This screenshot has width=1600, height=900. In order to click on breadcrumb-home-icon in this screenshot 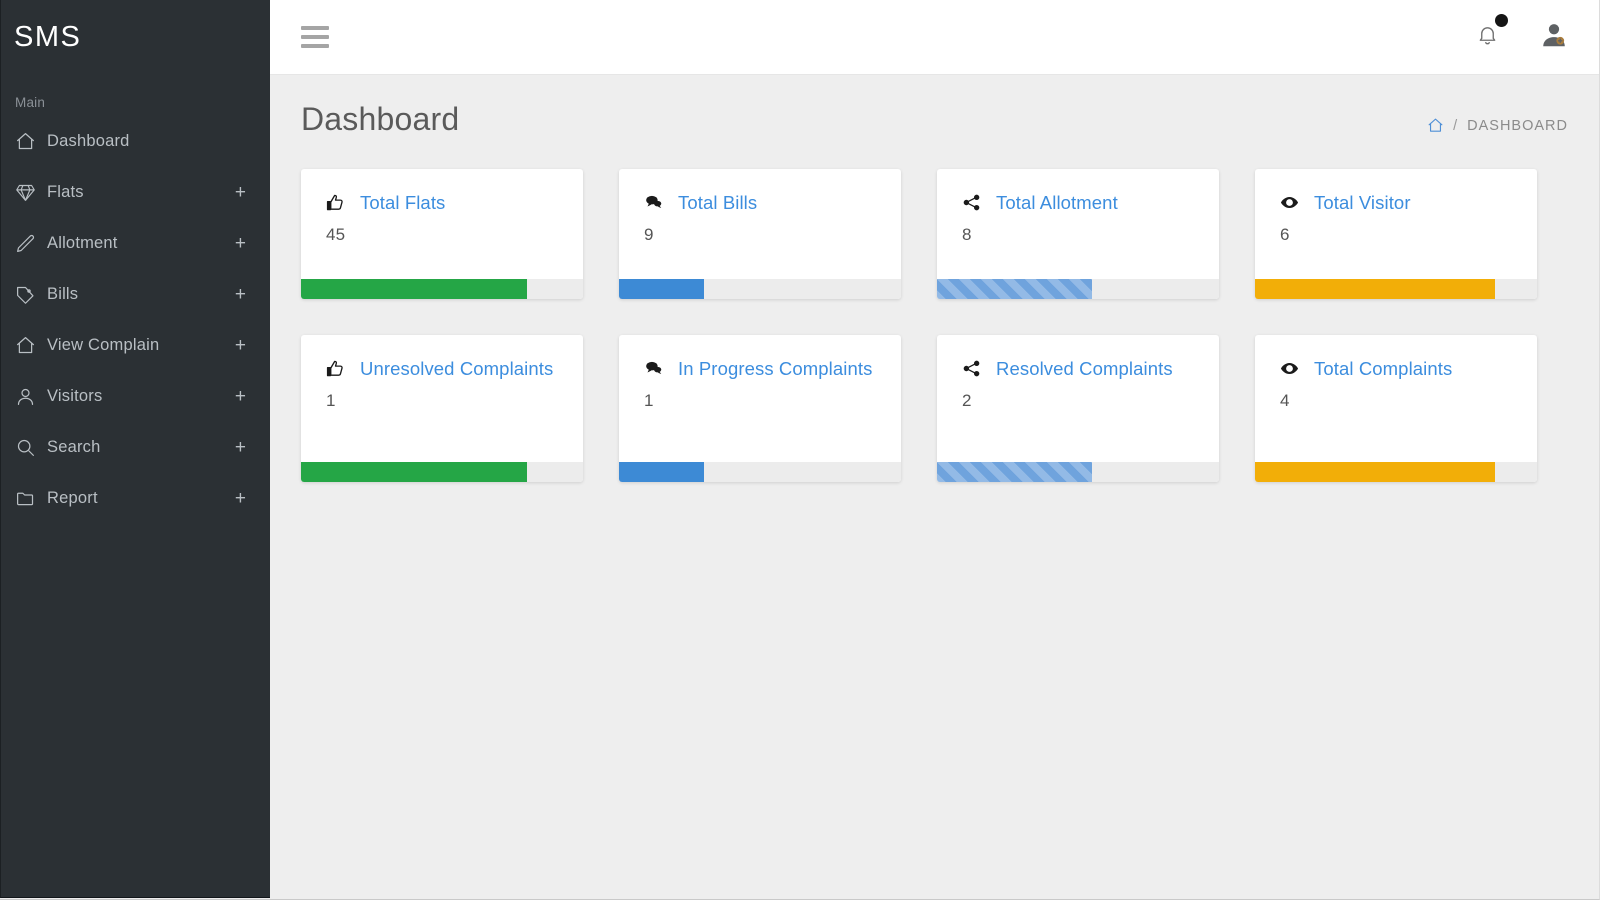, I will do `click(1435, 125)`.